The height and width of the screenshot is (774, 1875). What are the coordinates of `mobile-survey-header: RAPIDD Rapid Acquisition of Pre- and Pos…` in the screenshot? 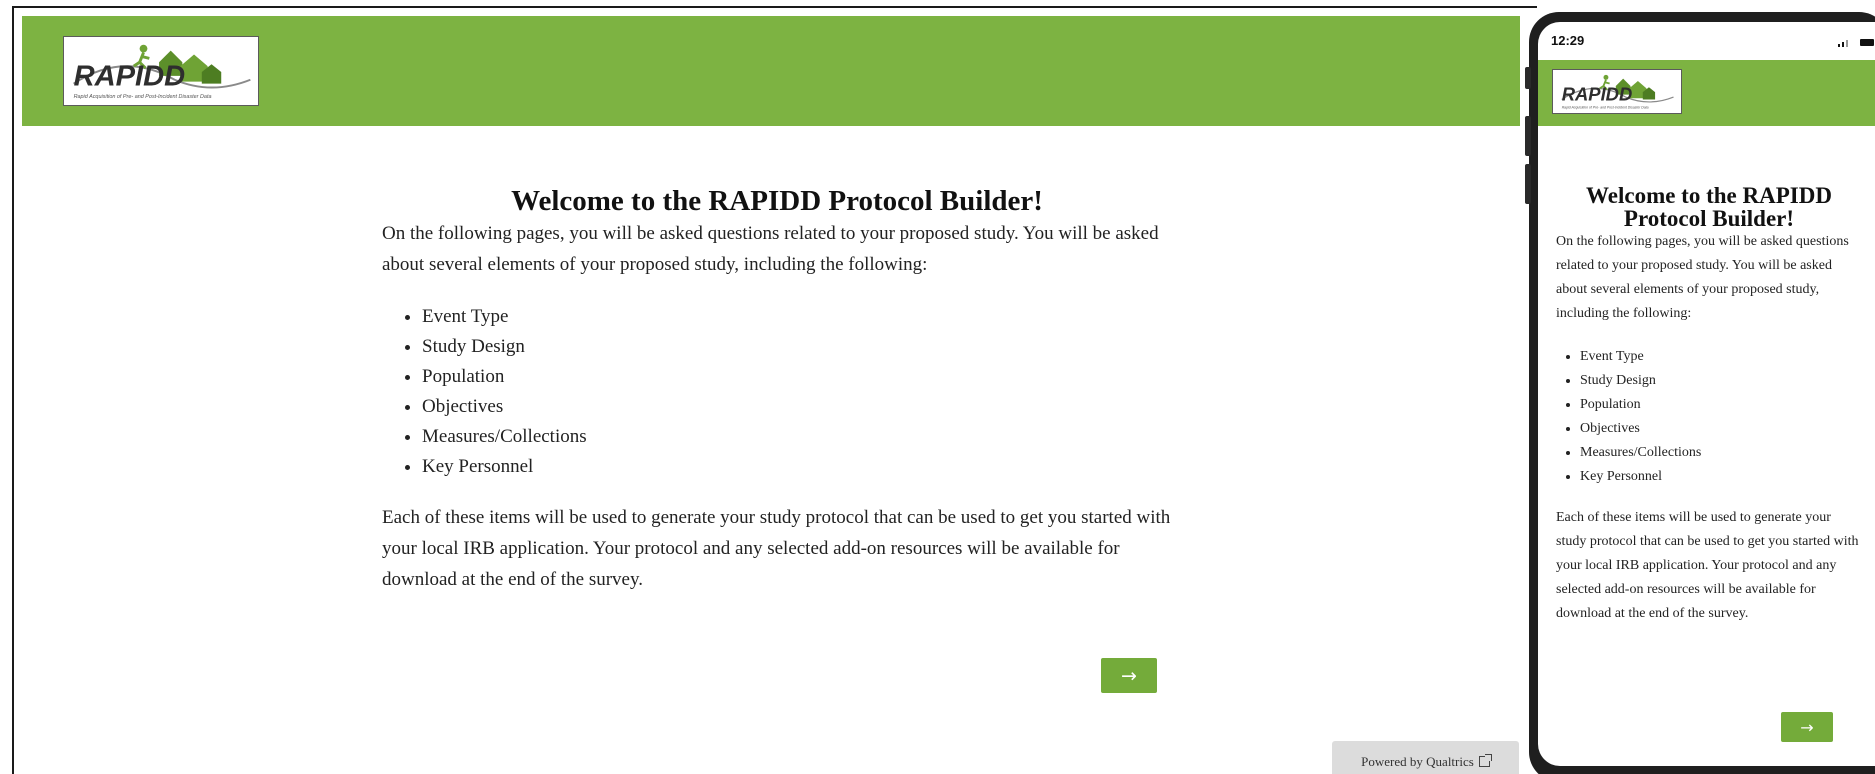 It's located at (1706, 93).